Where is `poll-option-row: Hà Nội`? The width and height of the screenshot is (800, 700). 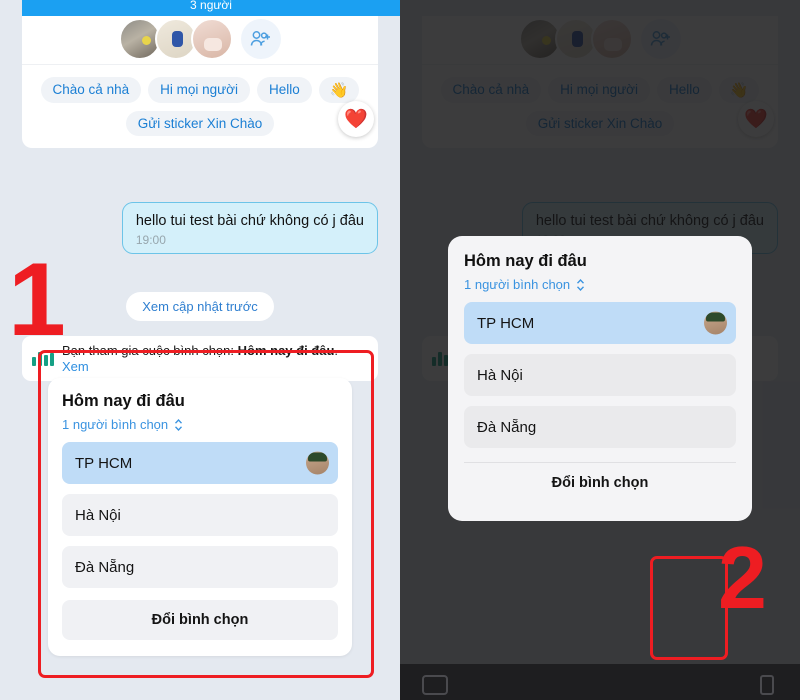
poll-option-row: Hà Nội is located at coordinates (600, 375).